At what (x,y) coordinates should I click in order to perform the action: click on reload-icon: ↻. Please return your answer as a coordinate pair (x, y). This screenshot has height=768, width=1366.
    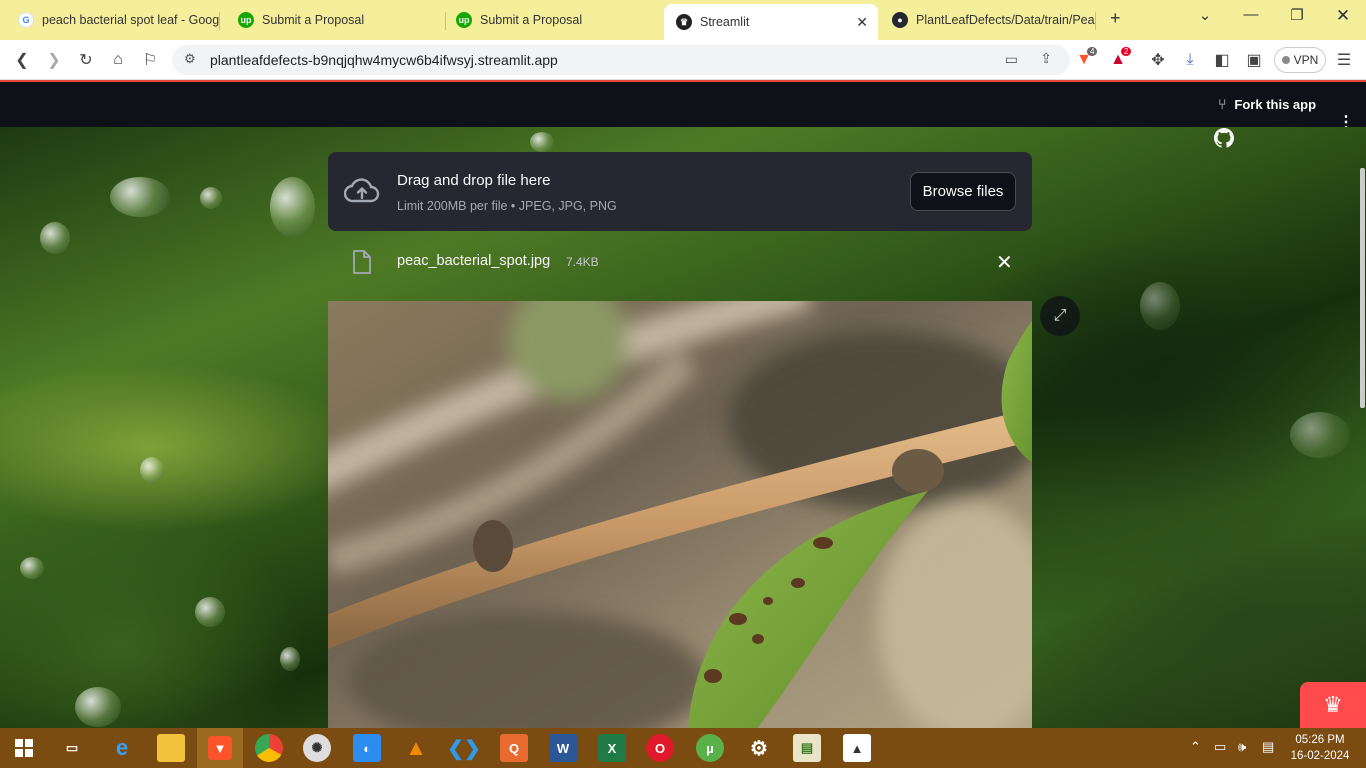
    Looking at the image, I should click on (86, 60).